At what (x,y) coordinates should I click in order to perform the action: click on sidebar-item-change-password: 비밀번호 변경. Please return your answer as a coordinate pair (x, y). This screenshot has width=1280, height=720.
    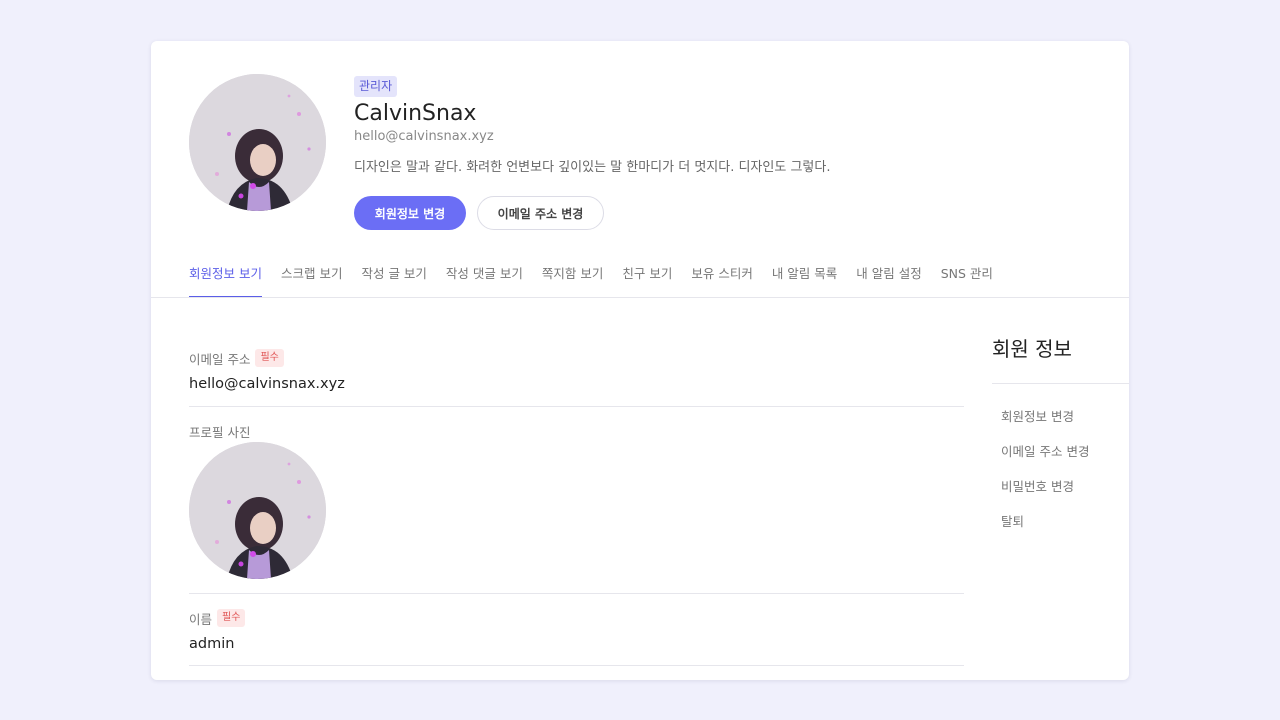
    Looking at the image, I should click on (1065, 487).